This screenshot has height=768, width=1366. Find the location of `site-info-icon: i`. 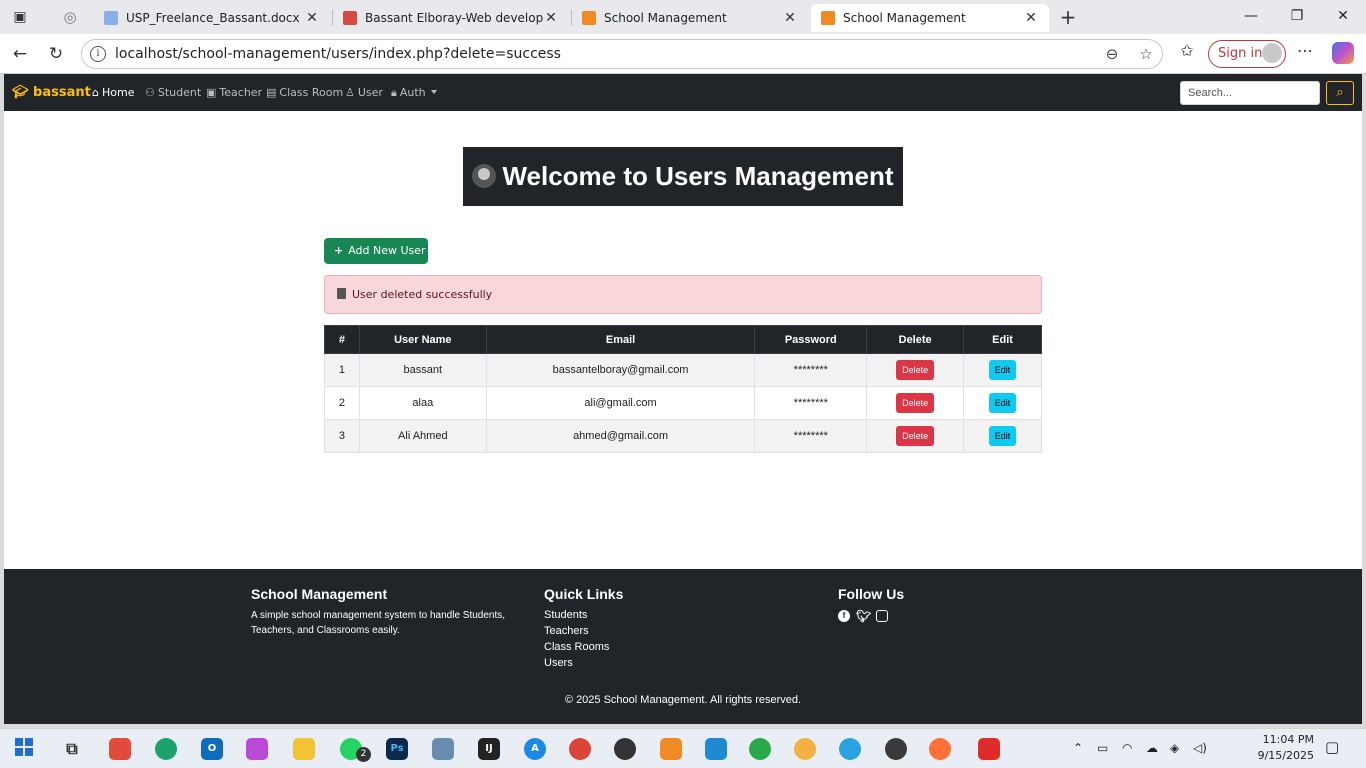

site-info-icon: i is located at coordinates (98, 54).